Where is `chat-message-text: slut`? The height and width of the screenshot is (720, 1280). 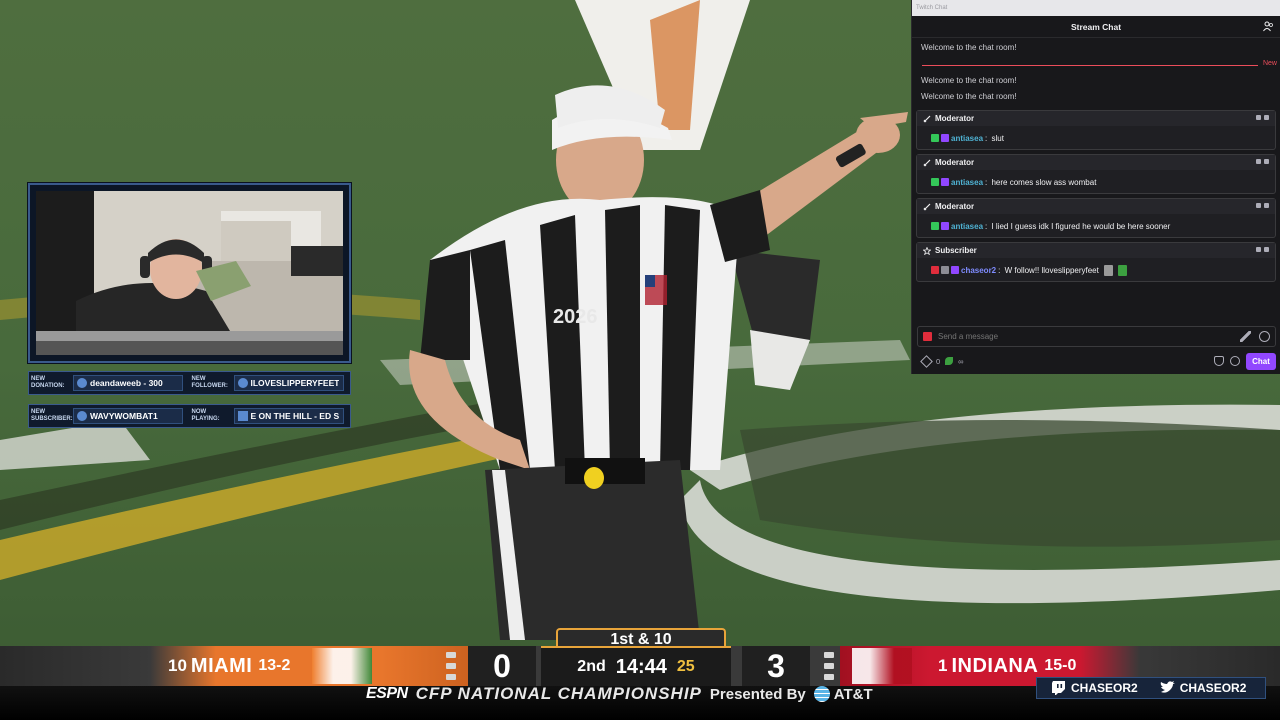
chat-message-text: slut is located at coordinates (997, 138).